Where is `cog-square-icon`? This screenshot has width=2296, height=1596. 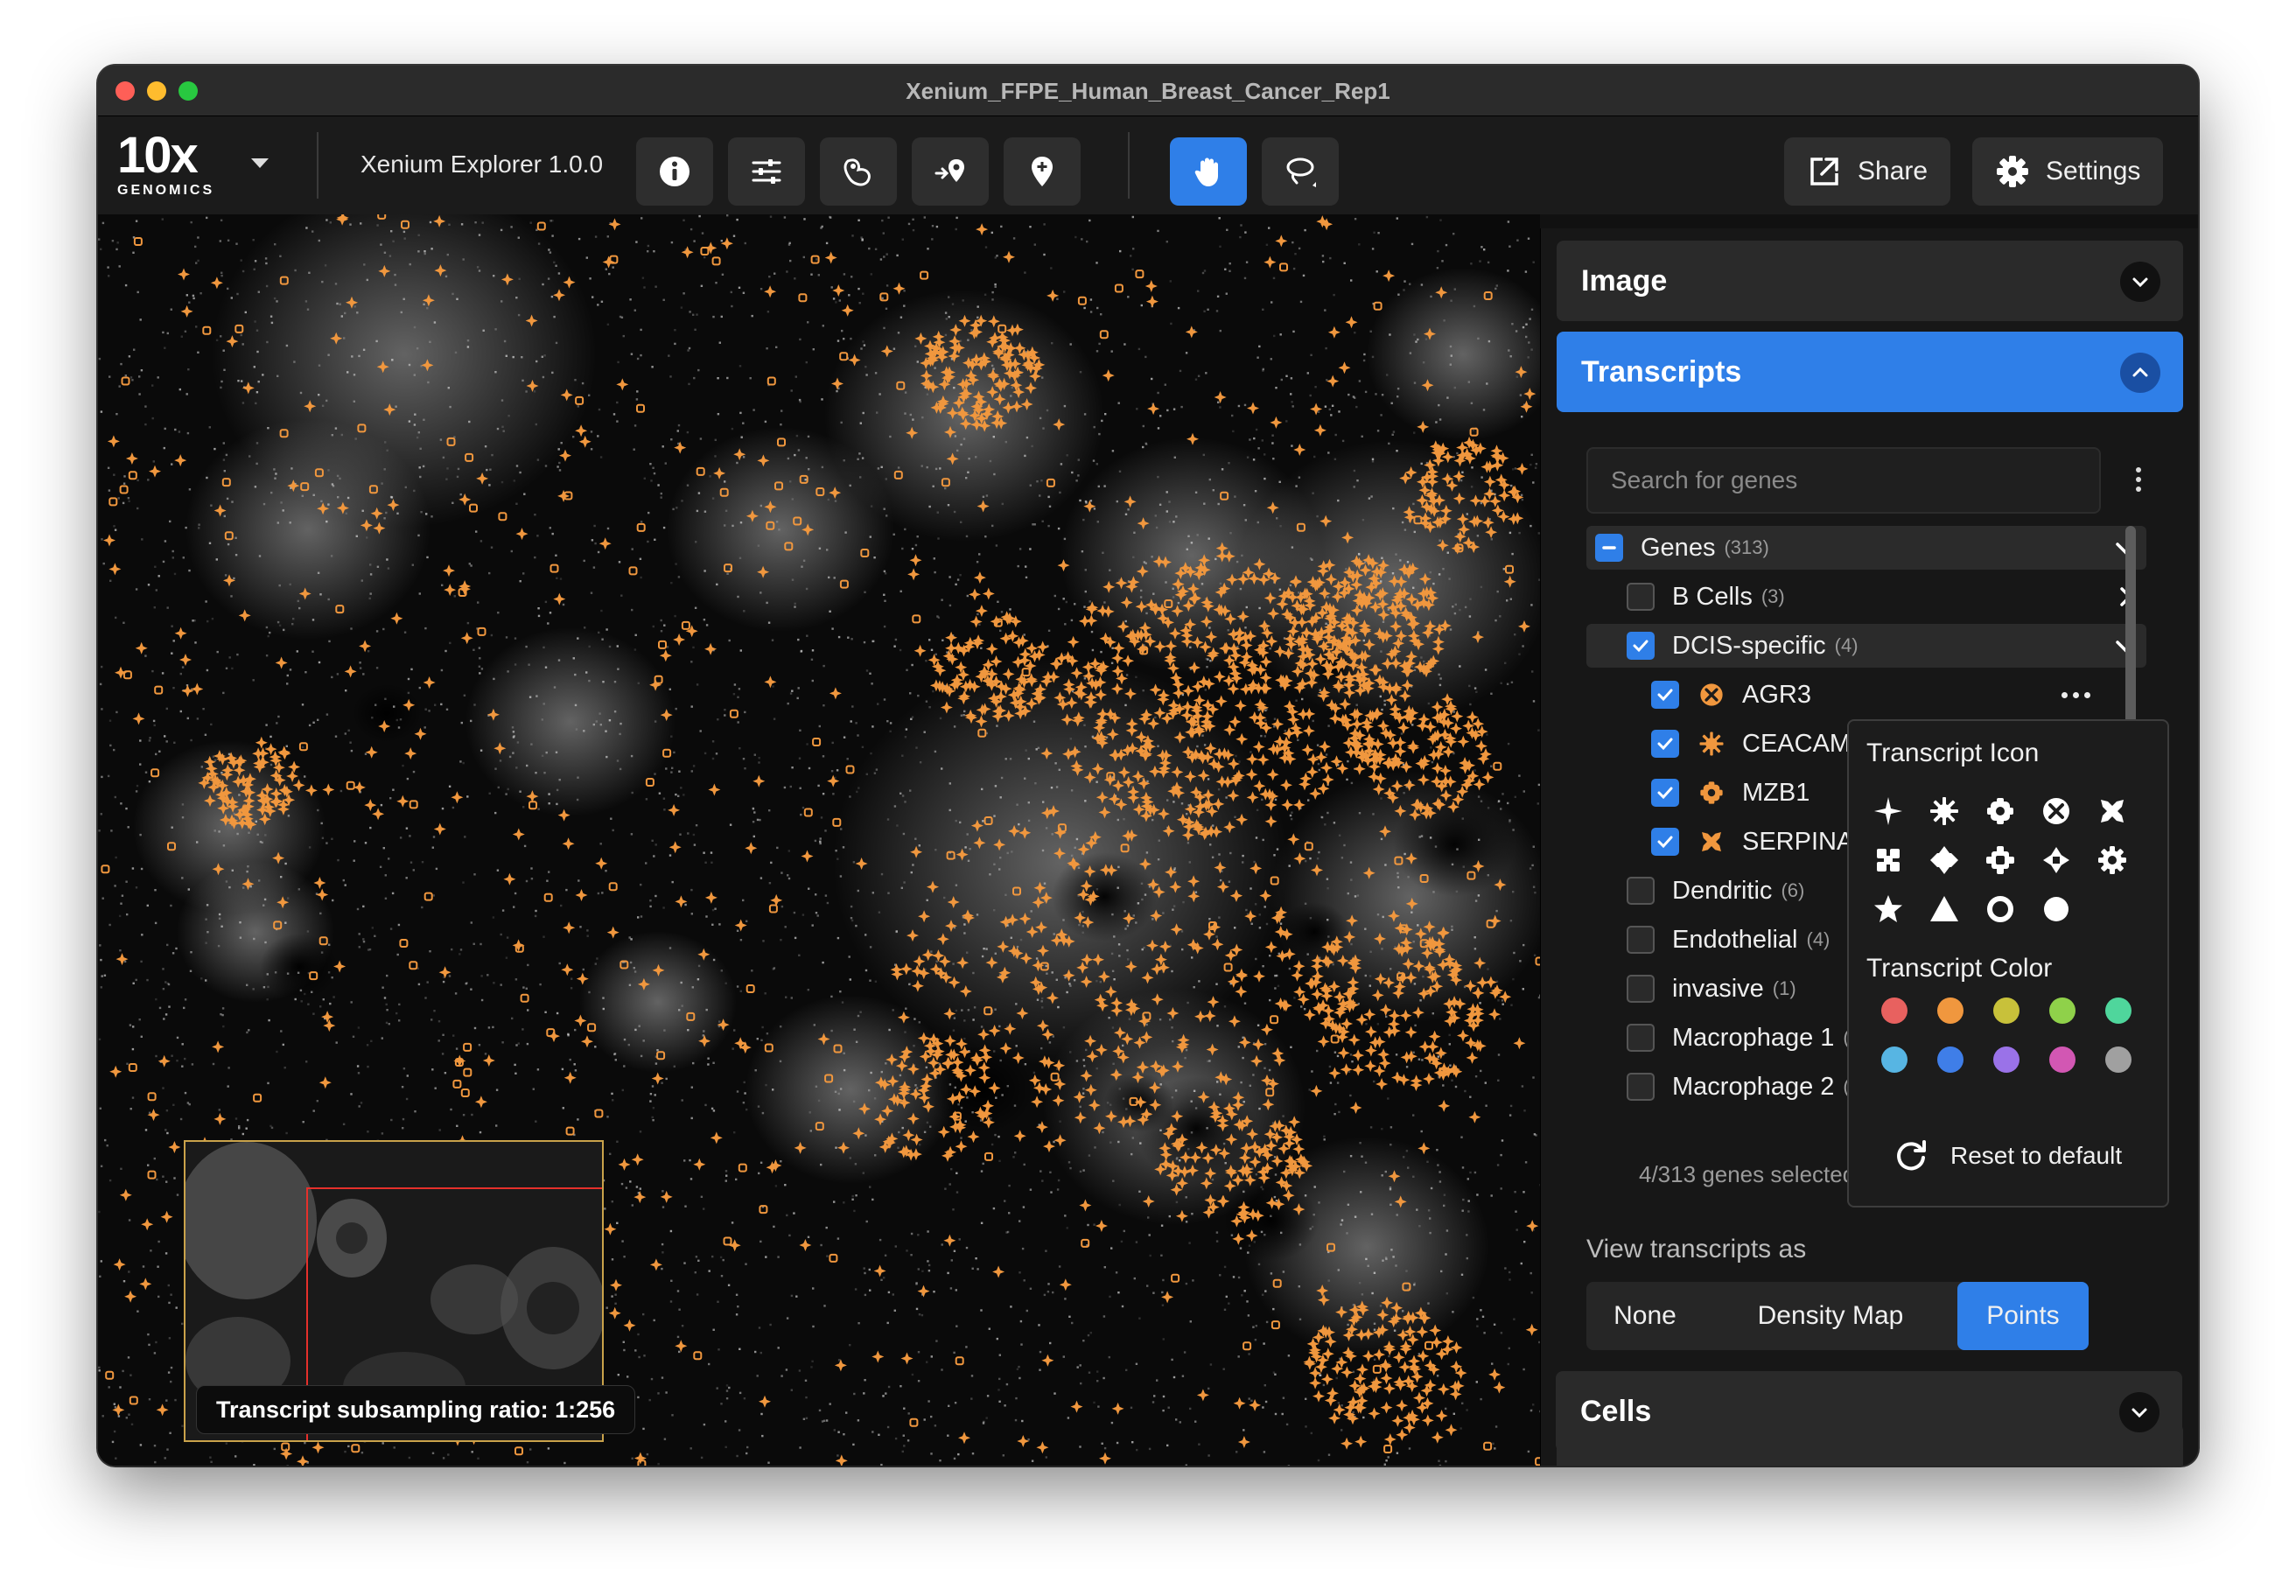 cog-square-icon is located at coordinates (2000, 860).